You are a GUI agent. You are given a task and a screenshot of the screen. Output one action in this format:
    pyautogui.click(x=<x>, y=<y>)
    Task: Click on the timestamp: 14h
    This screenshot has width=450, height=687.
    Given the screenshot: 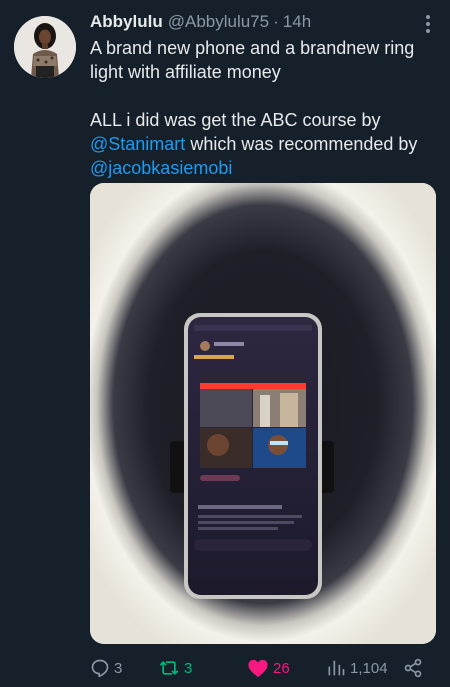 What is the action you would take?
    pyautogui.click(x=297, y=22)
    